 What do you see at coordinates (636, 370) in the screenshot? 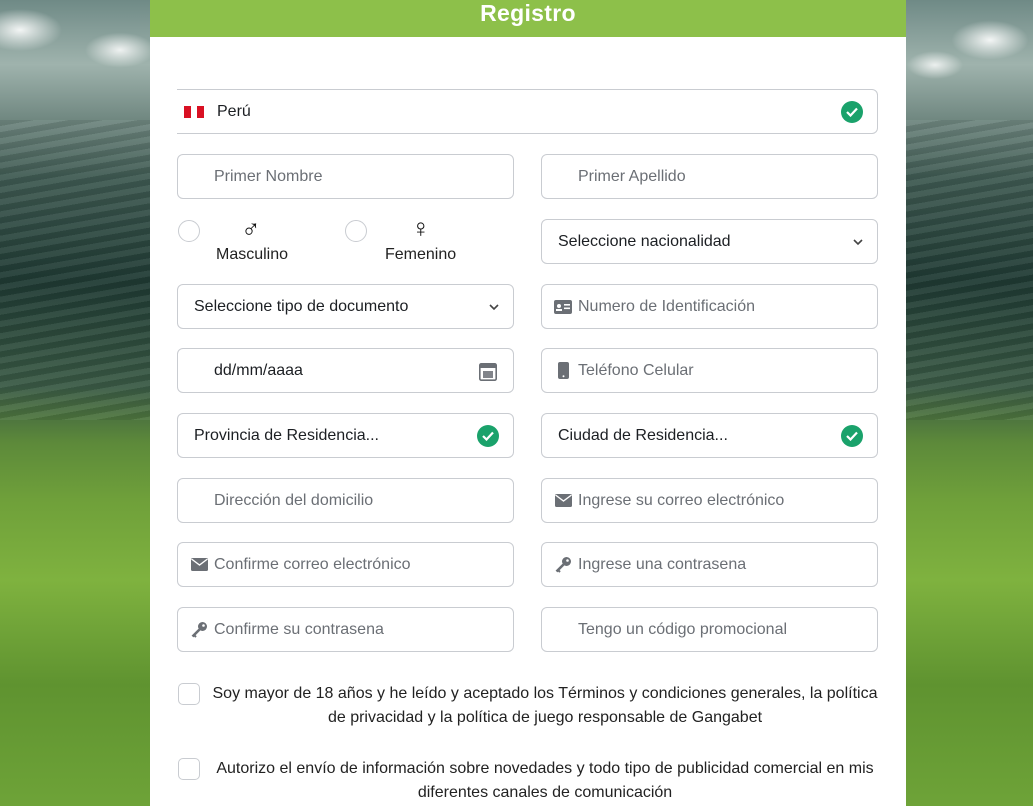
I see `phone-placeholder: Teléfono Celular` at bounding box center [636, 370].